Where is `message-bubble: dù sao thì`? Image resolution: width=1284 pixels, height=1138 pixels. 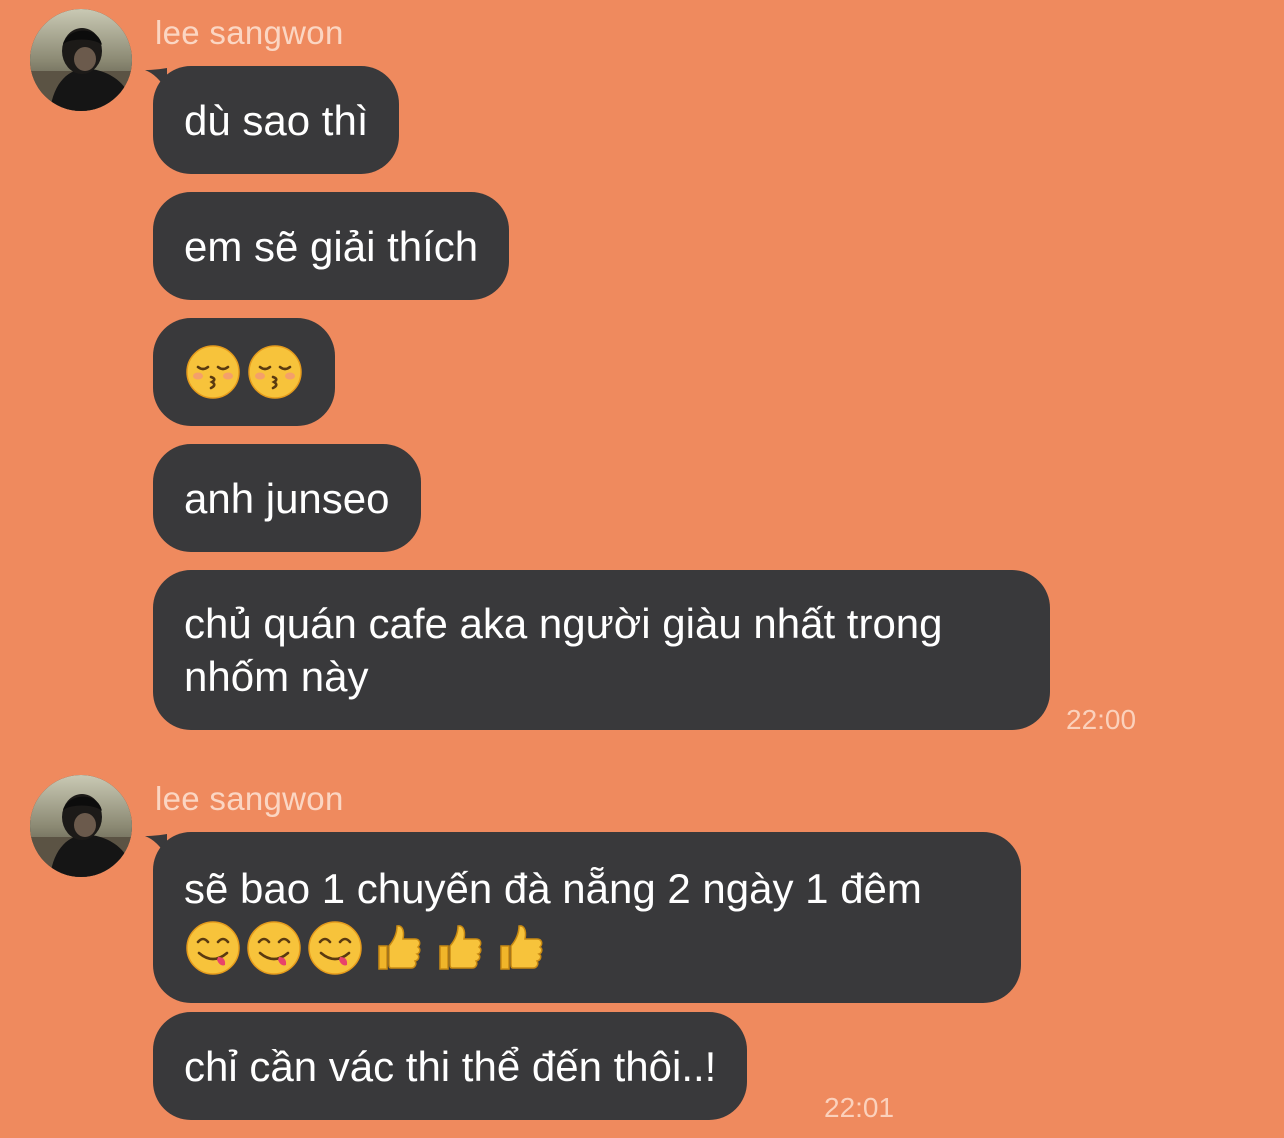 message-bubble: dù sao thì is located at coordinates (276, 120).